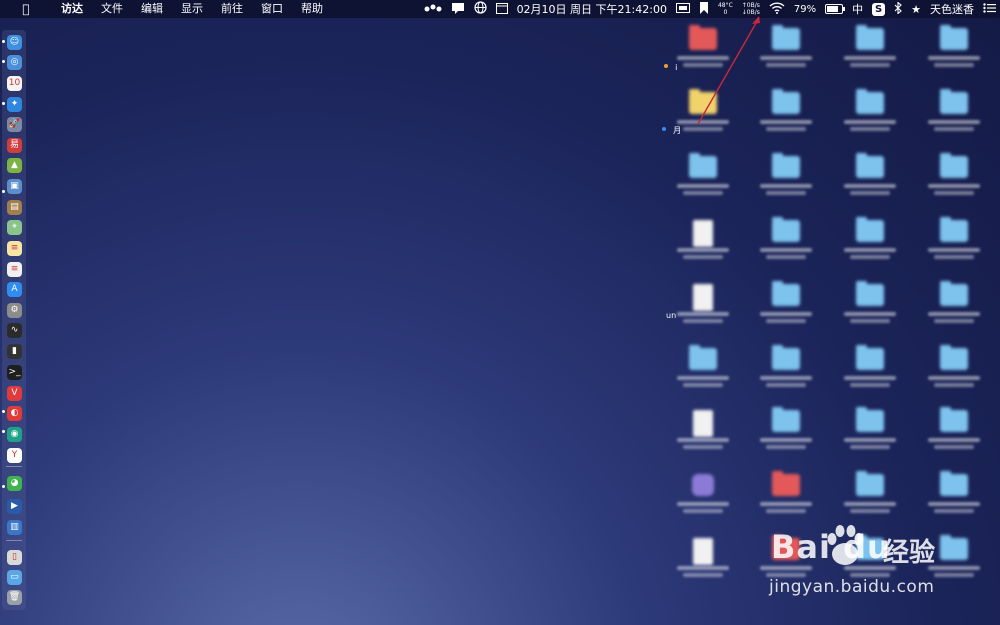  Describe the element at coordinates (14, 330) in the screenshot. I see `dock-activity-monitor-icon: ∿` at that location.